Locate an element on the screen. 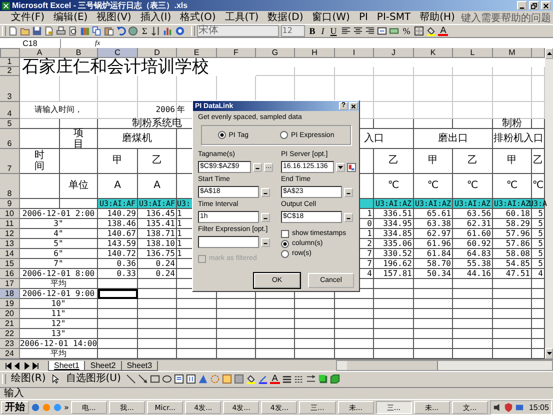 Image resolution: width=553 pixels, height=415 pixels. row-header: 23 is located at coordinates (10, 344).